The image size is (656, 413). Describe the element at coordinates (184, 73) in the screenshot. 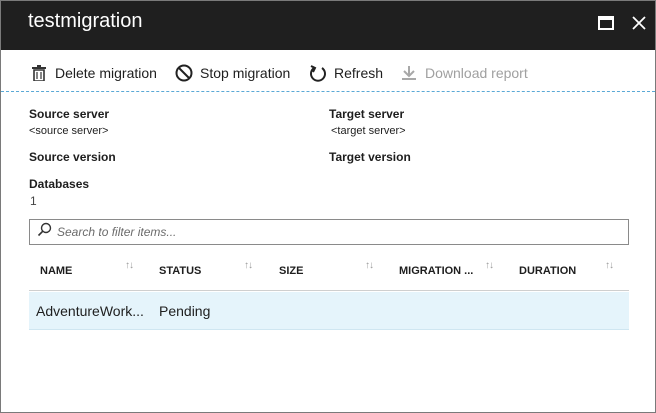

I see `stop-icon` at that location.